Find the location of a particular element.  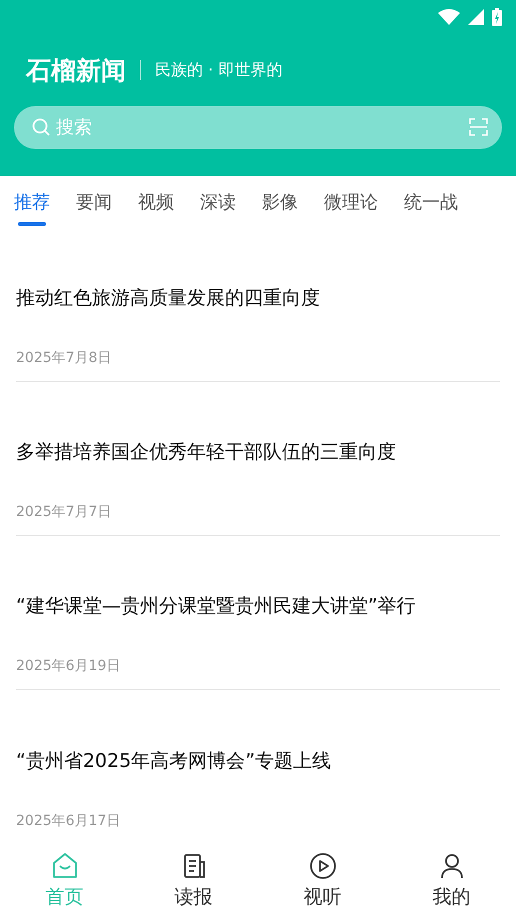

article-title: 推动红色旅游高质量发展的四重向度 is located at coordinates (258, 297).